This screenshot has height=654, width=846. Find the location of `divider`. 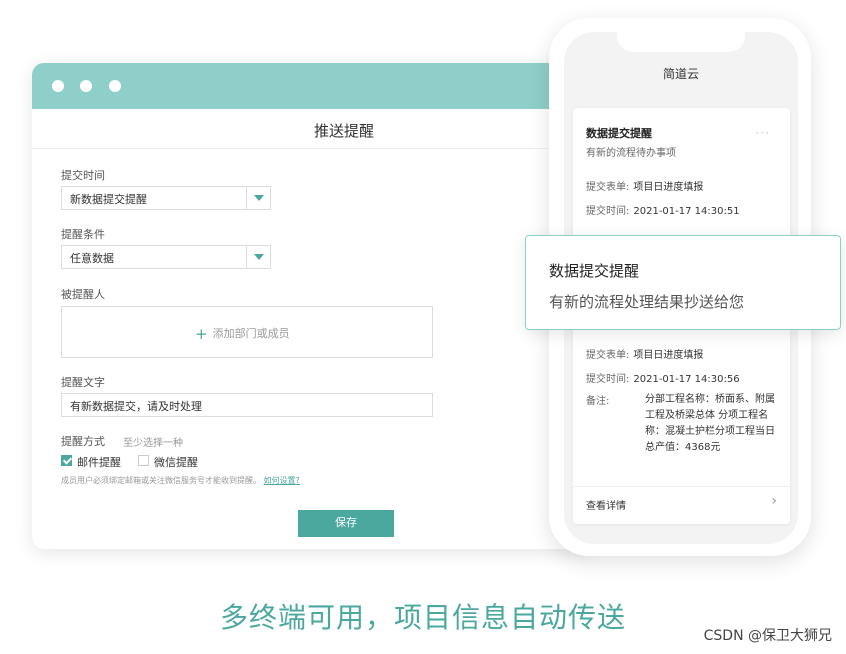

divider is located at coordinates (681, 486).